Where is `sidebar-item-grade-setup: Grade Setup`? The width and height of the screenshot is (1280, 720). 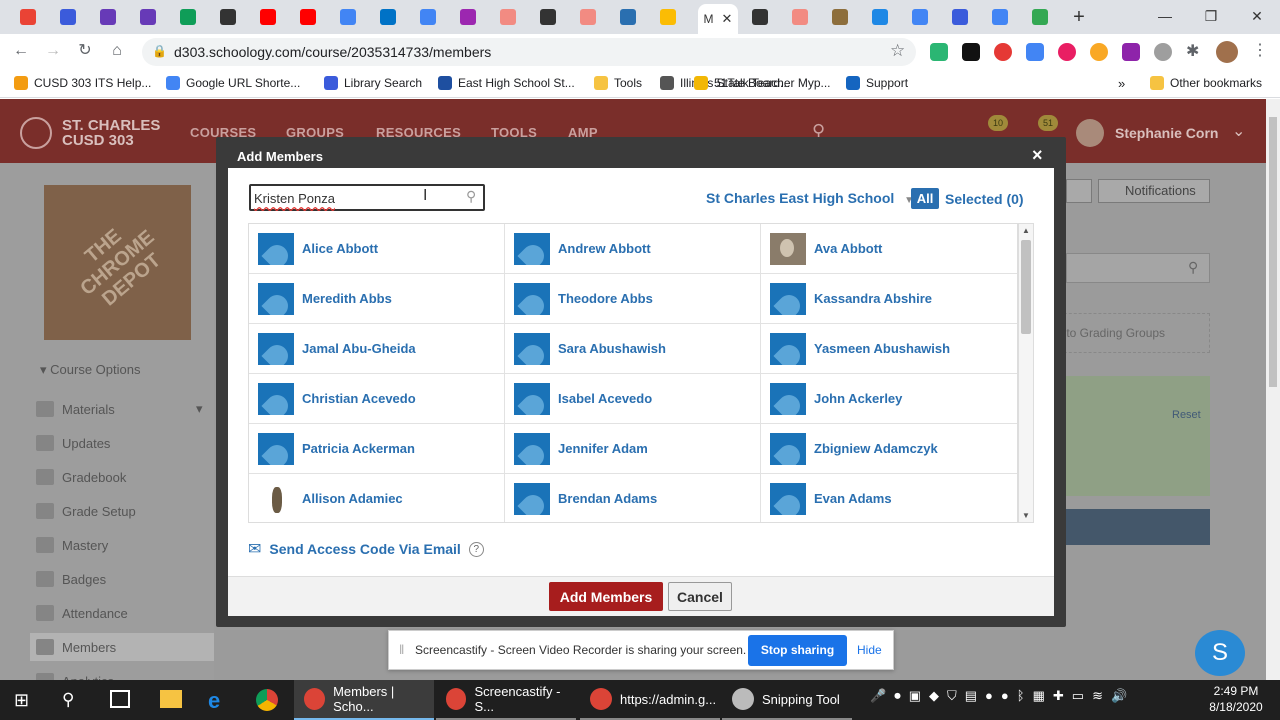 sidebar-item-grade-setup: Grade Setup is located at coordinates (86, 511).